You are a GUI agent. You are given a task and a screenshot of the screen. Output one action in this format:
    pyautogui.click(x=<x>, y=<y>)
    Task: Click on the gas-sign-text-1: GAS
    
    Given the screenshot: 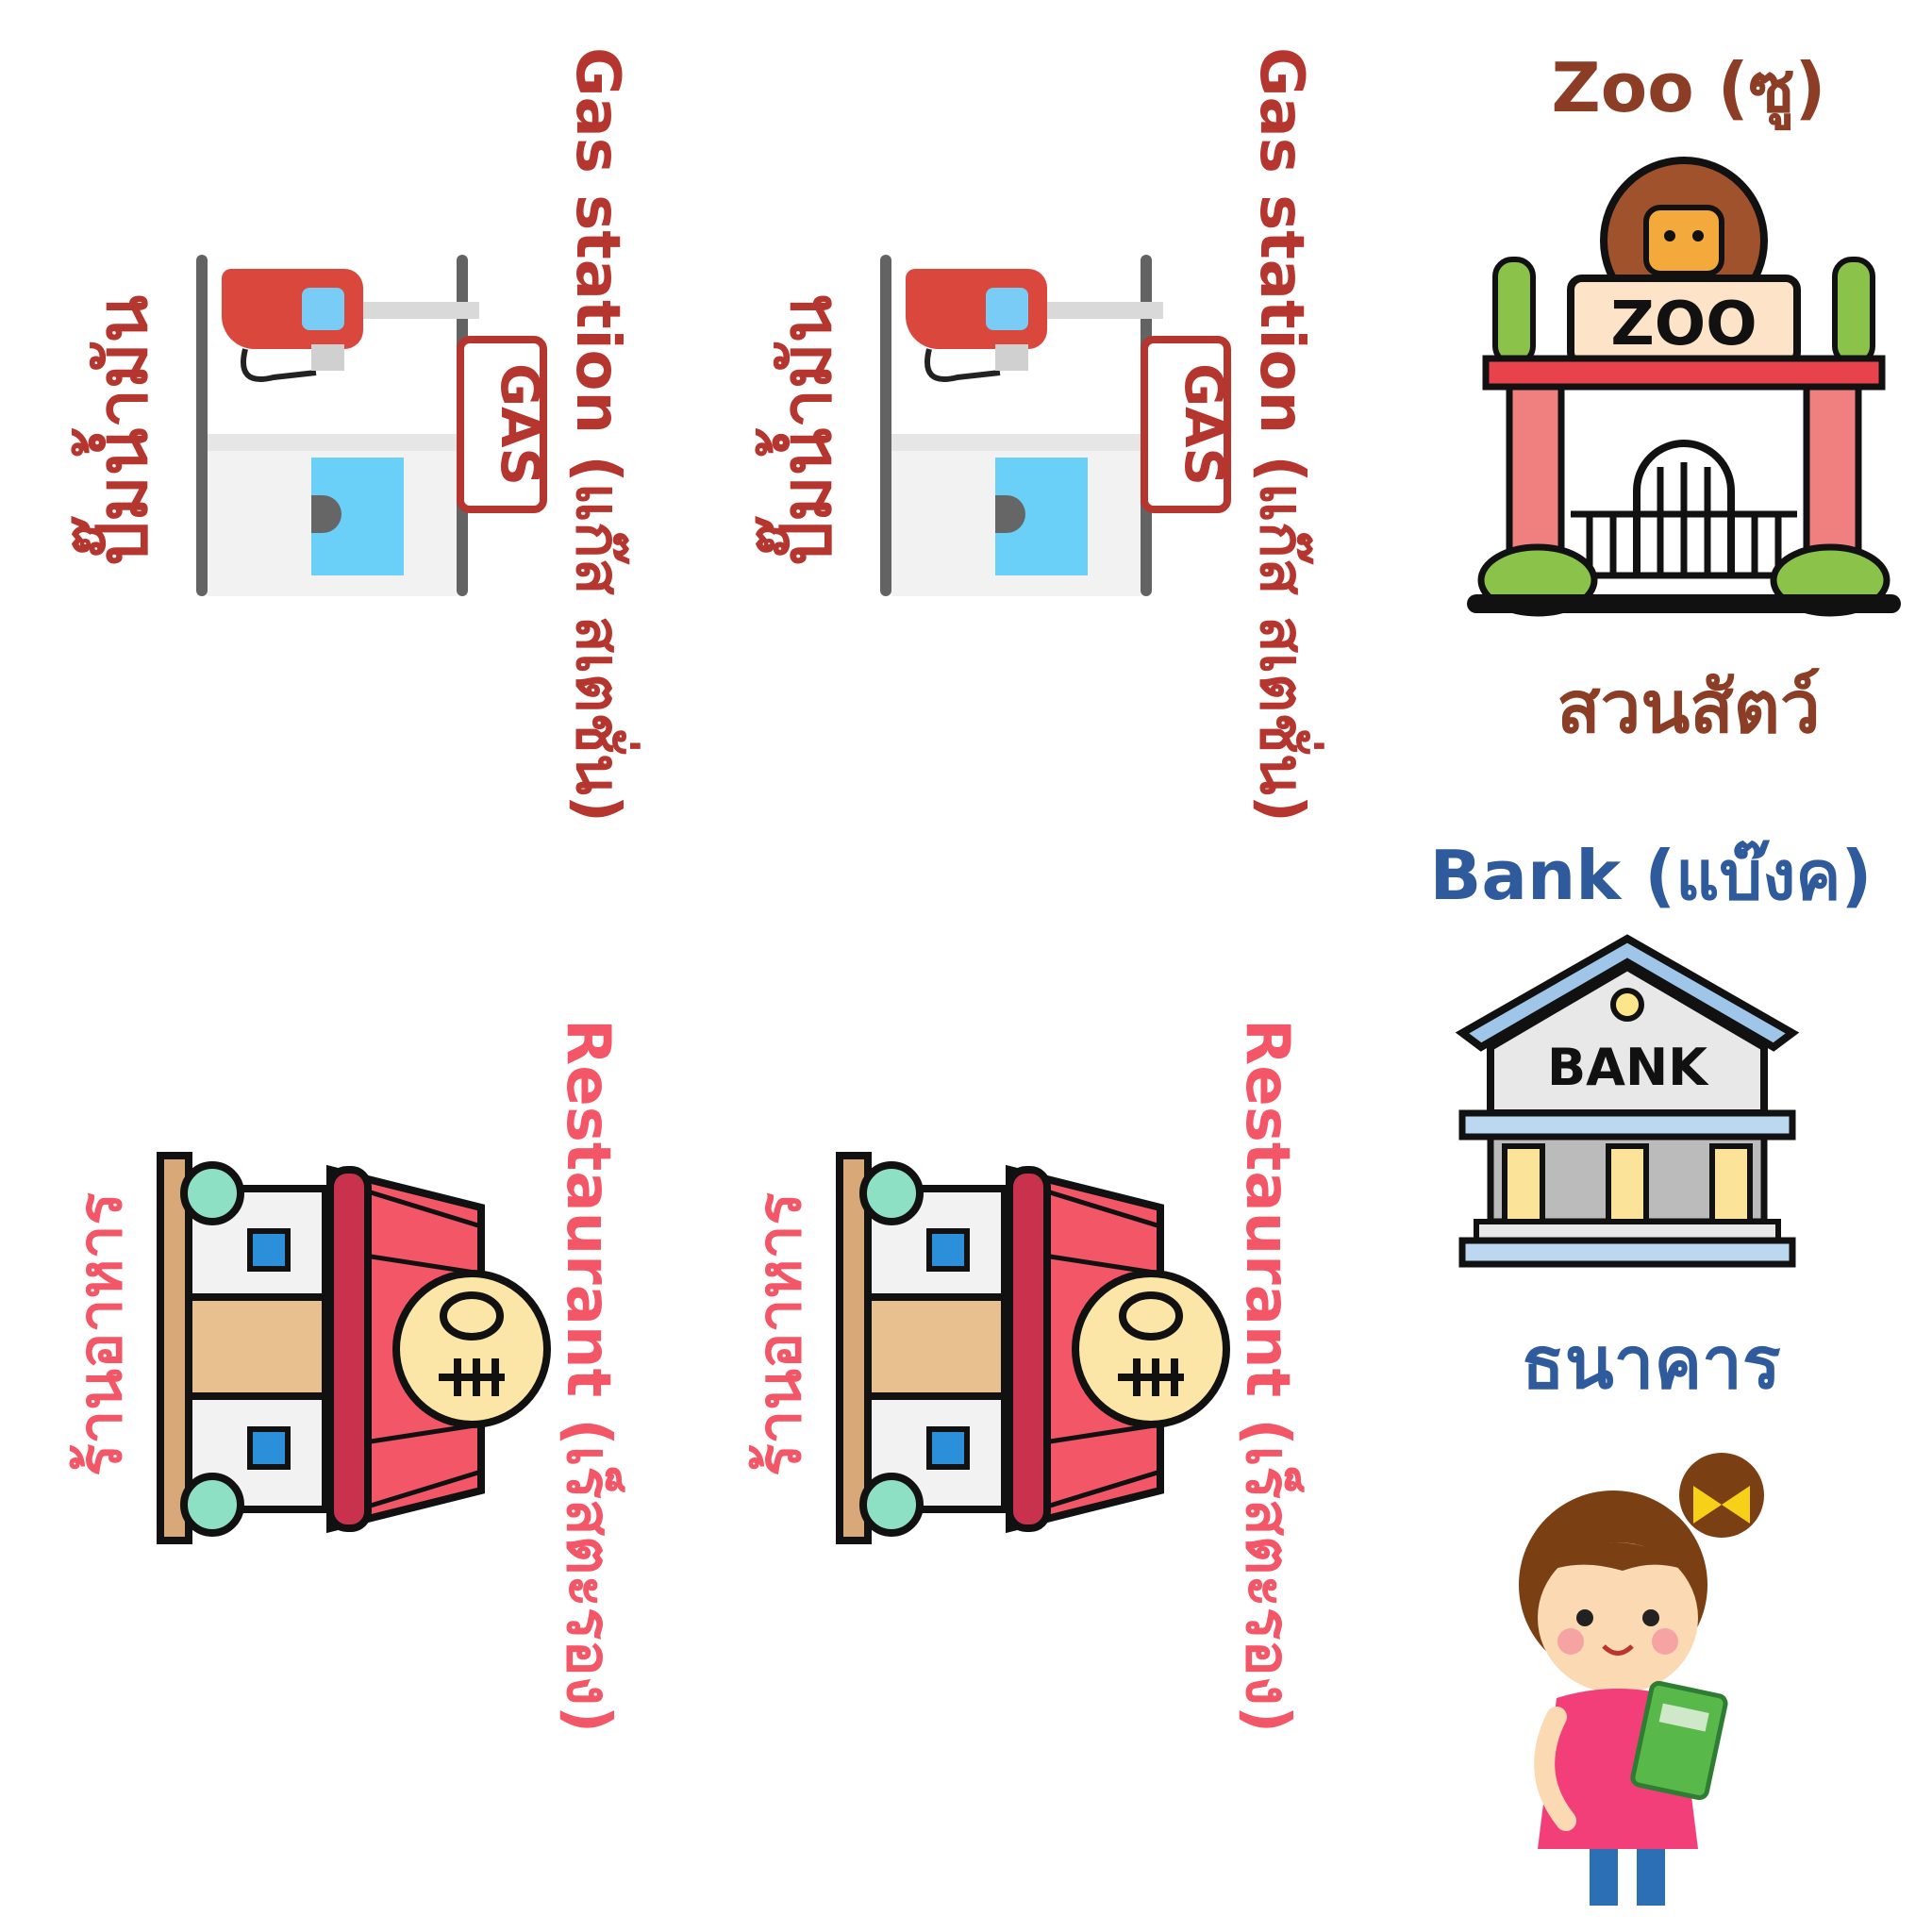 What is the action you would take?
    pyautogui.click(x=519, y=424)
    